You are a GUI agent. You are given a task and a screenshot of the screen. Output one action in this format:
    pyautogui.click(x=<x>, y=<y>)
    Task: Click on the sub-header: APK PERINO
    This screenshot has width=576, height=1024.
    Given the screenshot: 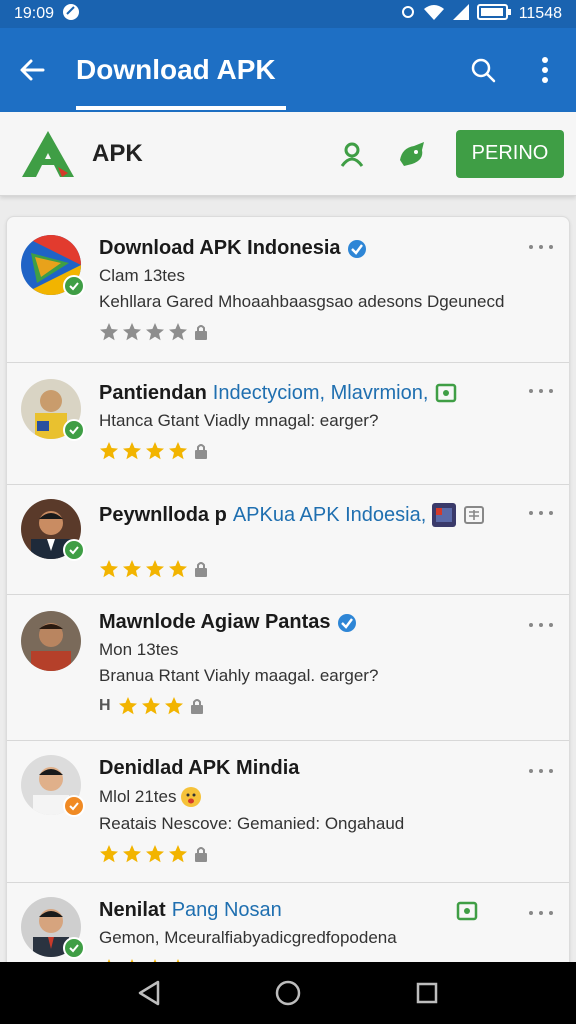 What is the action you would take?
    pyautogui.click(x=288, y=154)
    